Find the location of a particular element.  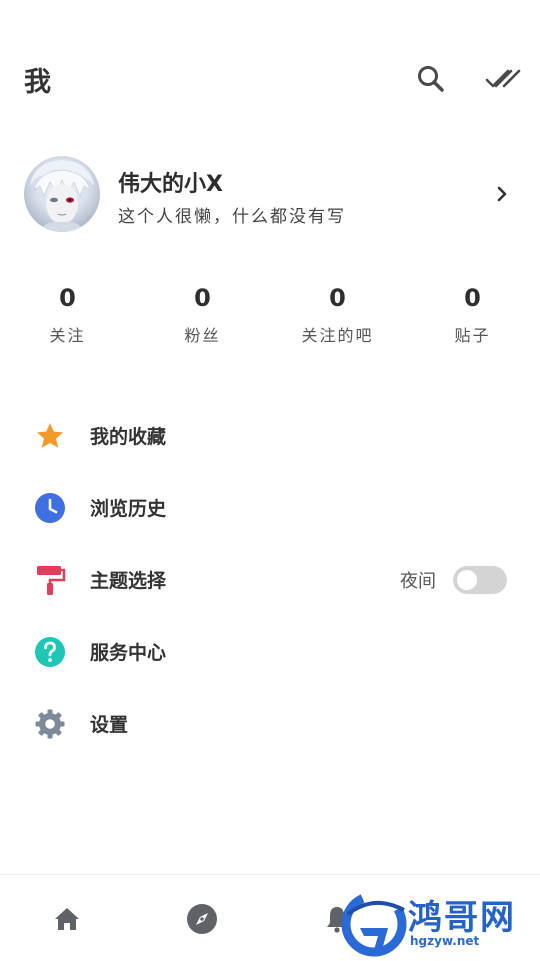

explore-icon is located at coordinates (202, 919).